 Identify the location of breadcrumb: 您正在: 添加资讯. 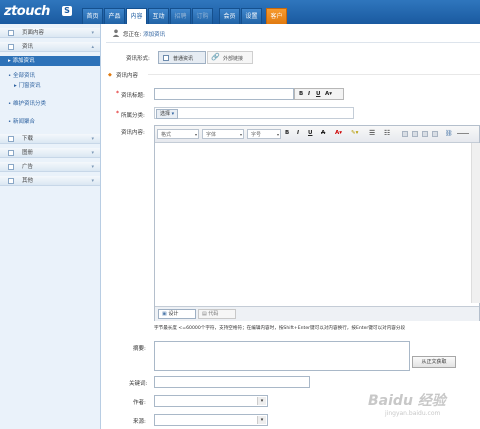
(144, 34).